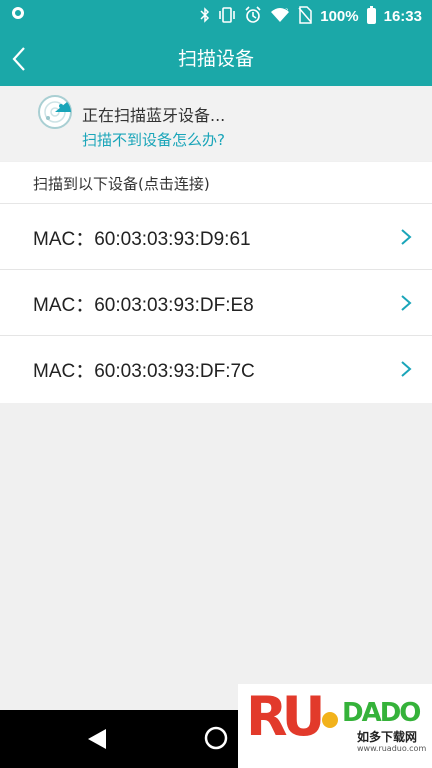 This screenshot has width=432, height=768. What do you see at coordinates (253, 16) in the screenshot?
I see `alarm-icon` at bounding box center [253, 16].